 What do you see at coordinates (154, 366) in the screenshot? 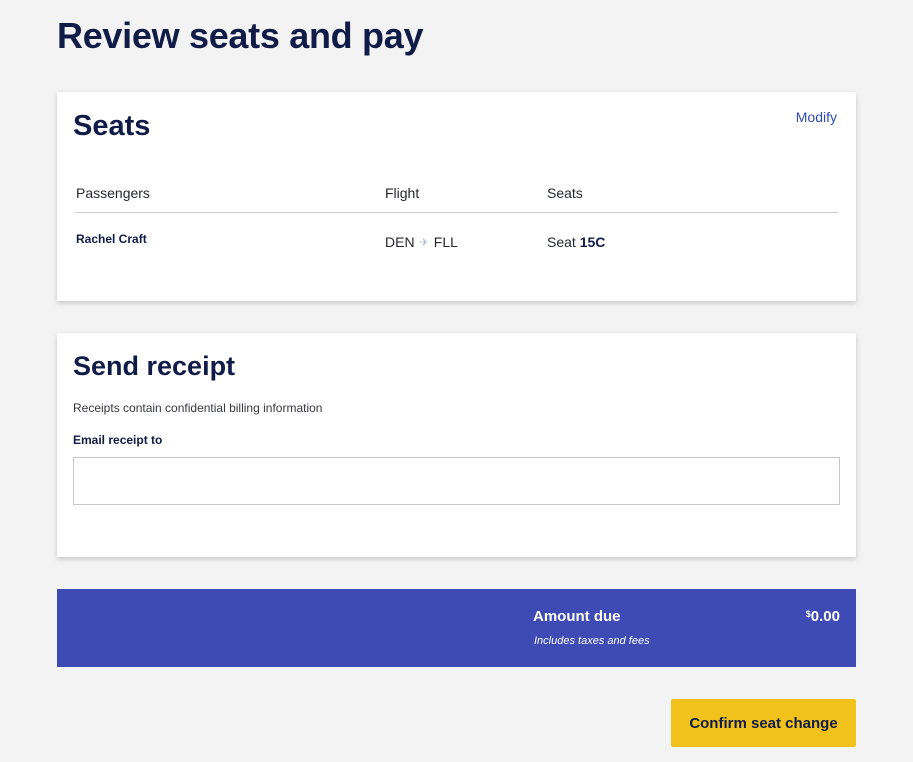
I see `receipt-heading: Send receipt` at bounding box center [154, 366].